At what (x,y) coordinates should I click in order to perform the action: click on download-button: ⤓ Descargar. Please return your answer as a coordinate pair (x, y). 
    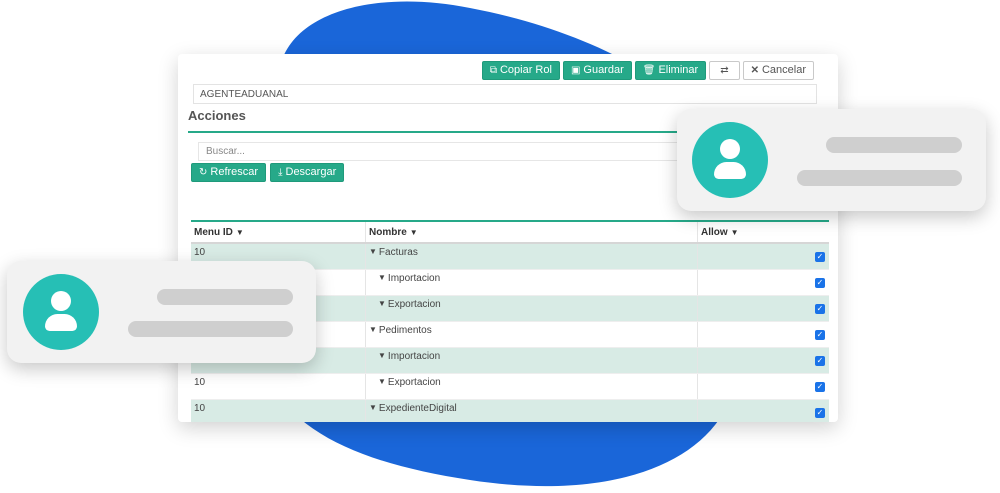
    Looking at the image, I should click on (307, 172).